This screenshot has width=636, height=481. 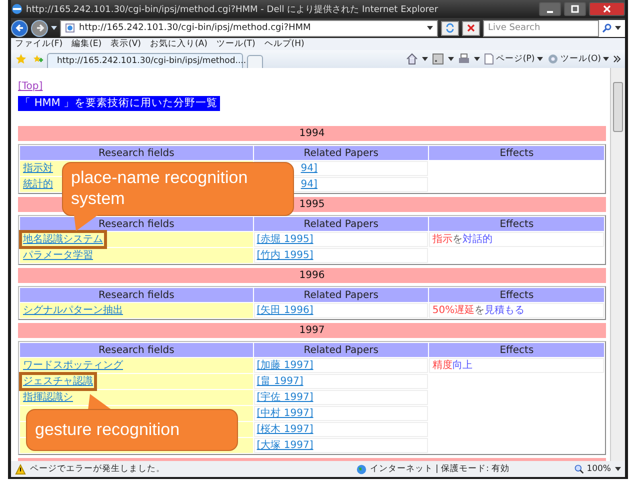 I want to click on paper-link: [桜木 1997], so click(x=285, y=429).